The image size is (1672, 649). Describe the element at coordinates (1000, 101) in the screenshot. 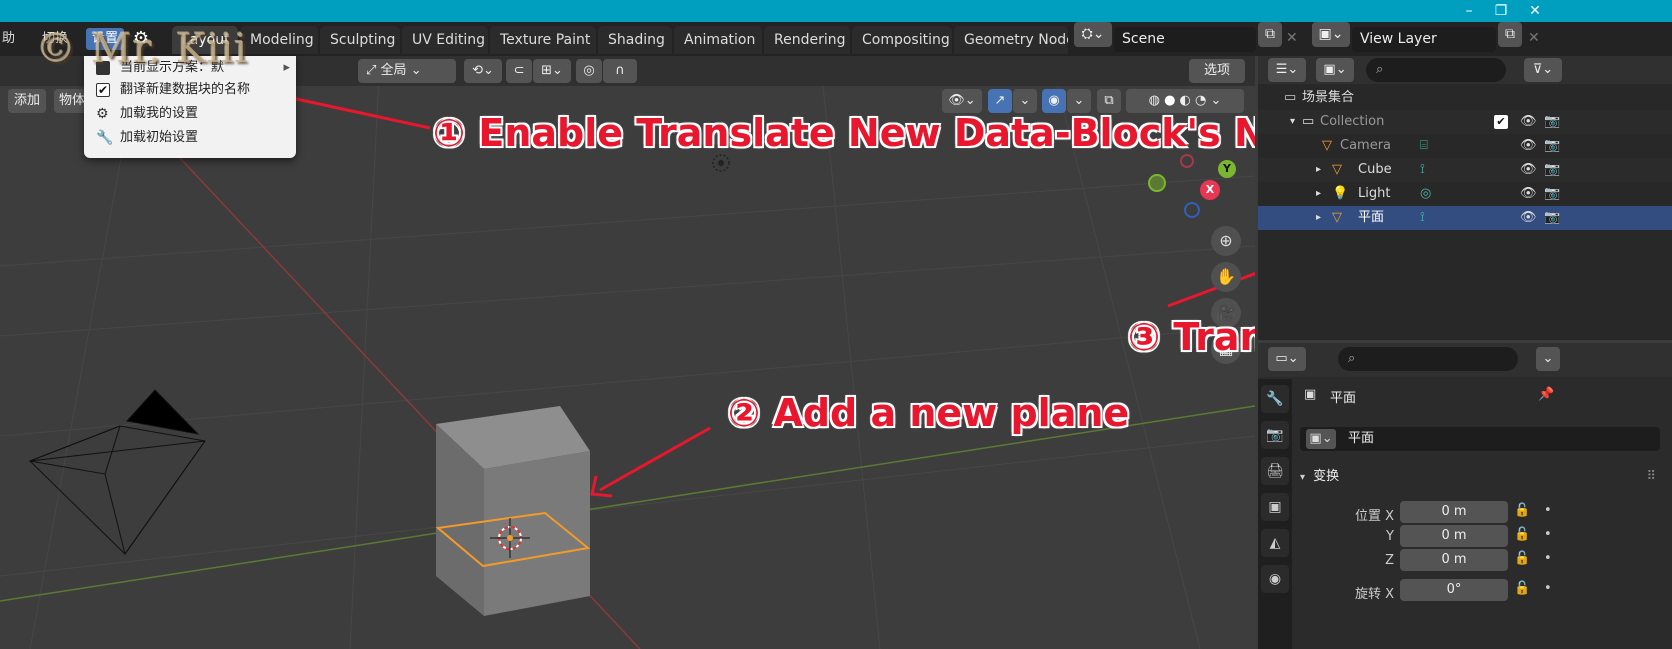

I see `gizmo-icon: ↗` at that location.